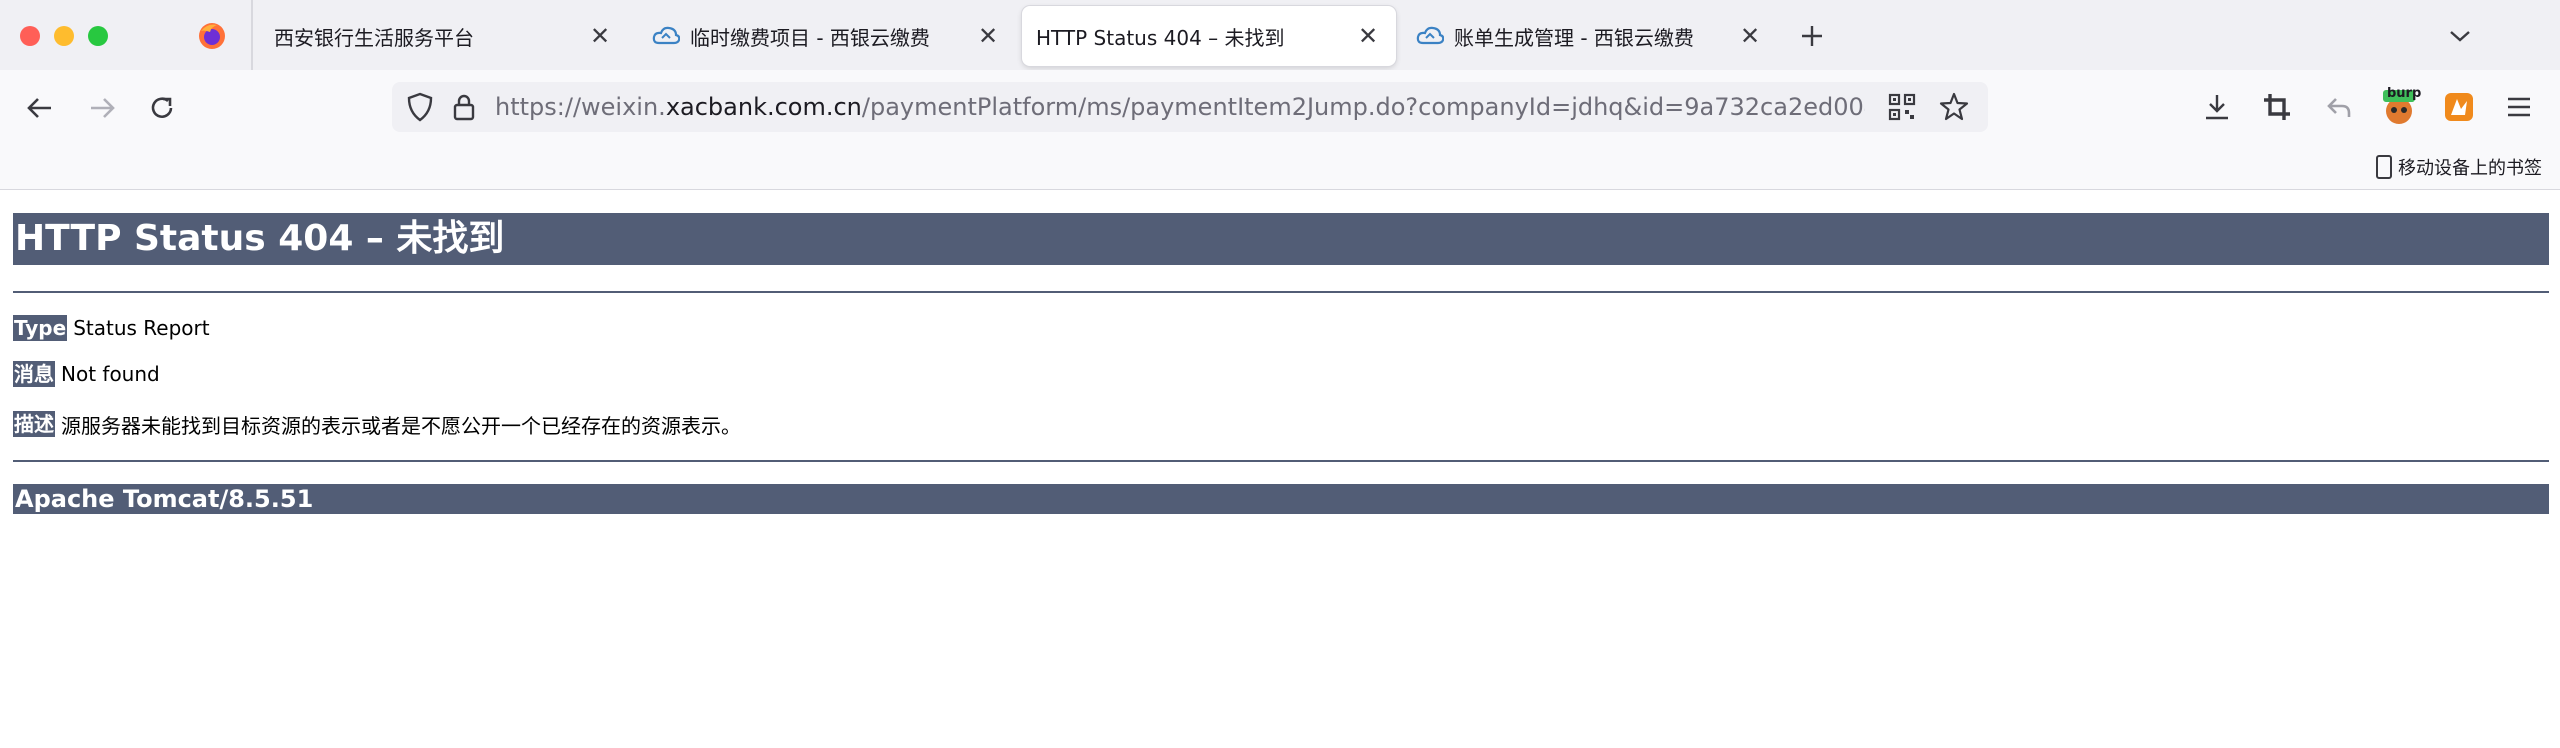  I want to click on downloads-button, so click(2217, 107).